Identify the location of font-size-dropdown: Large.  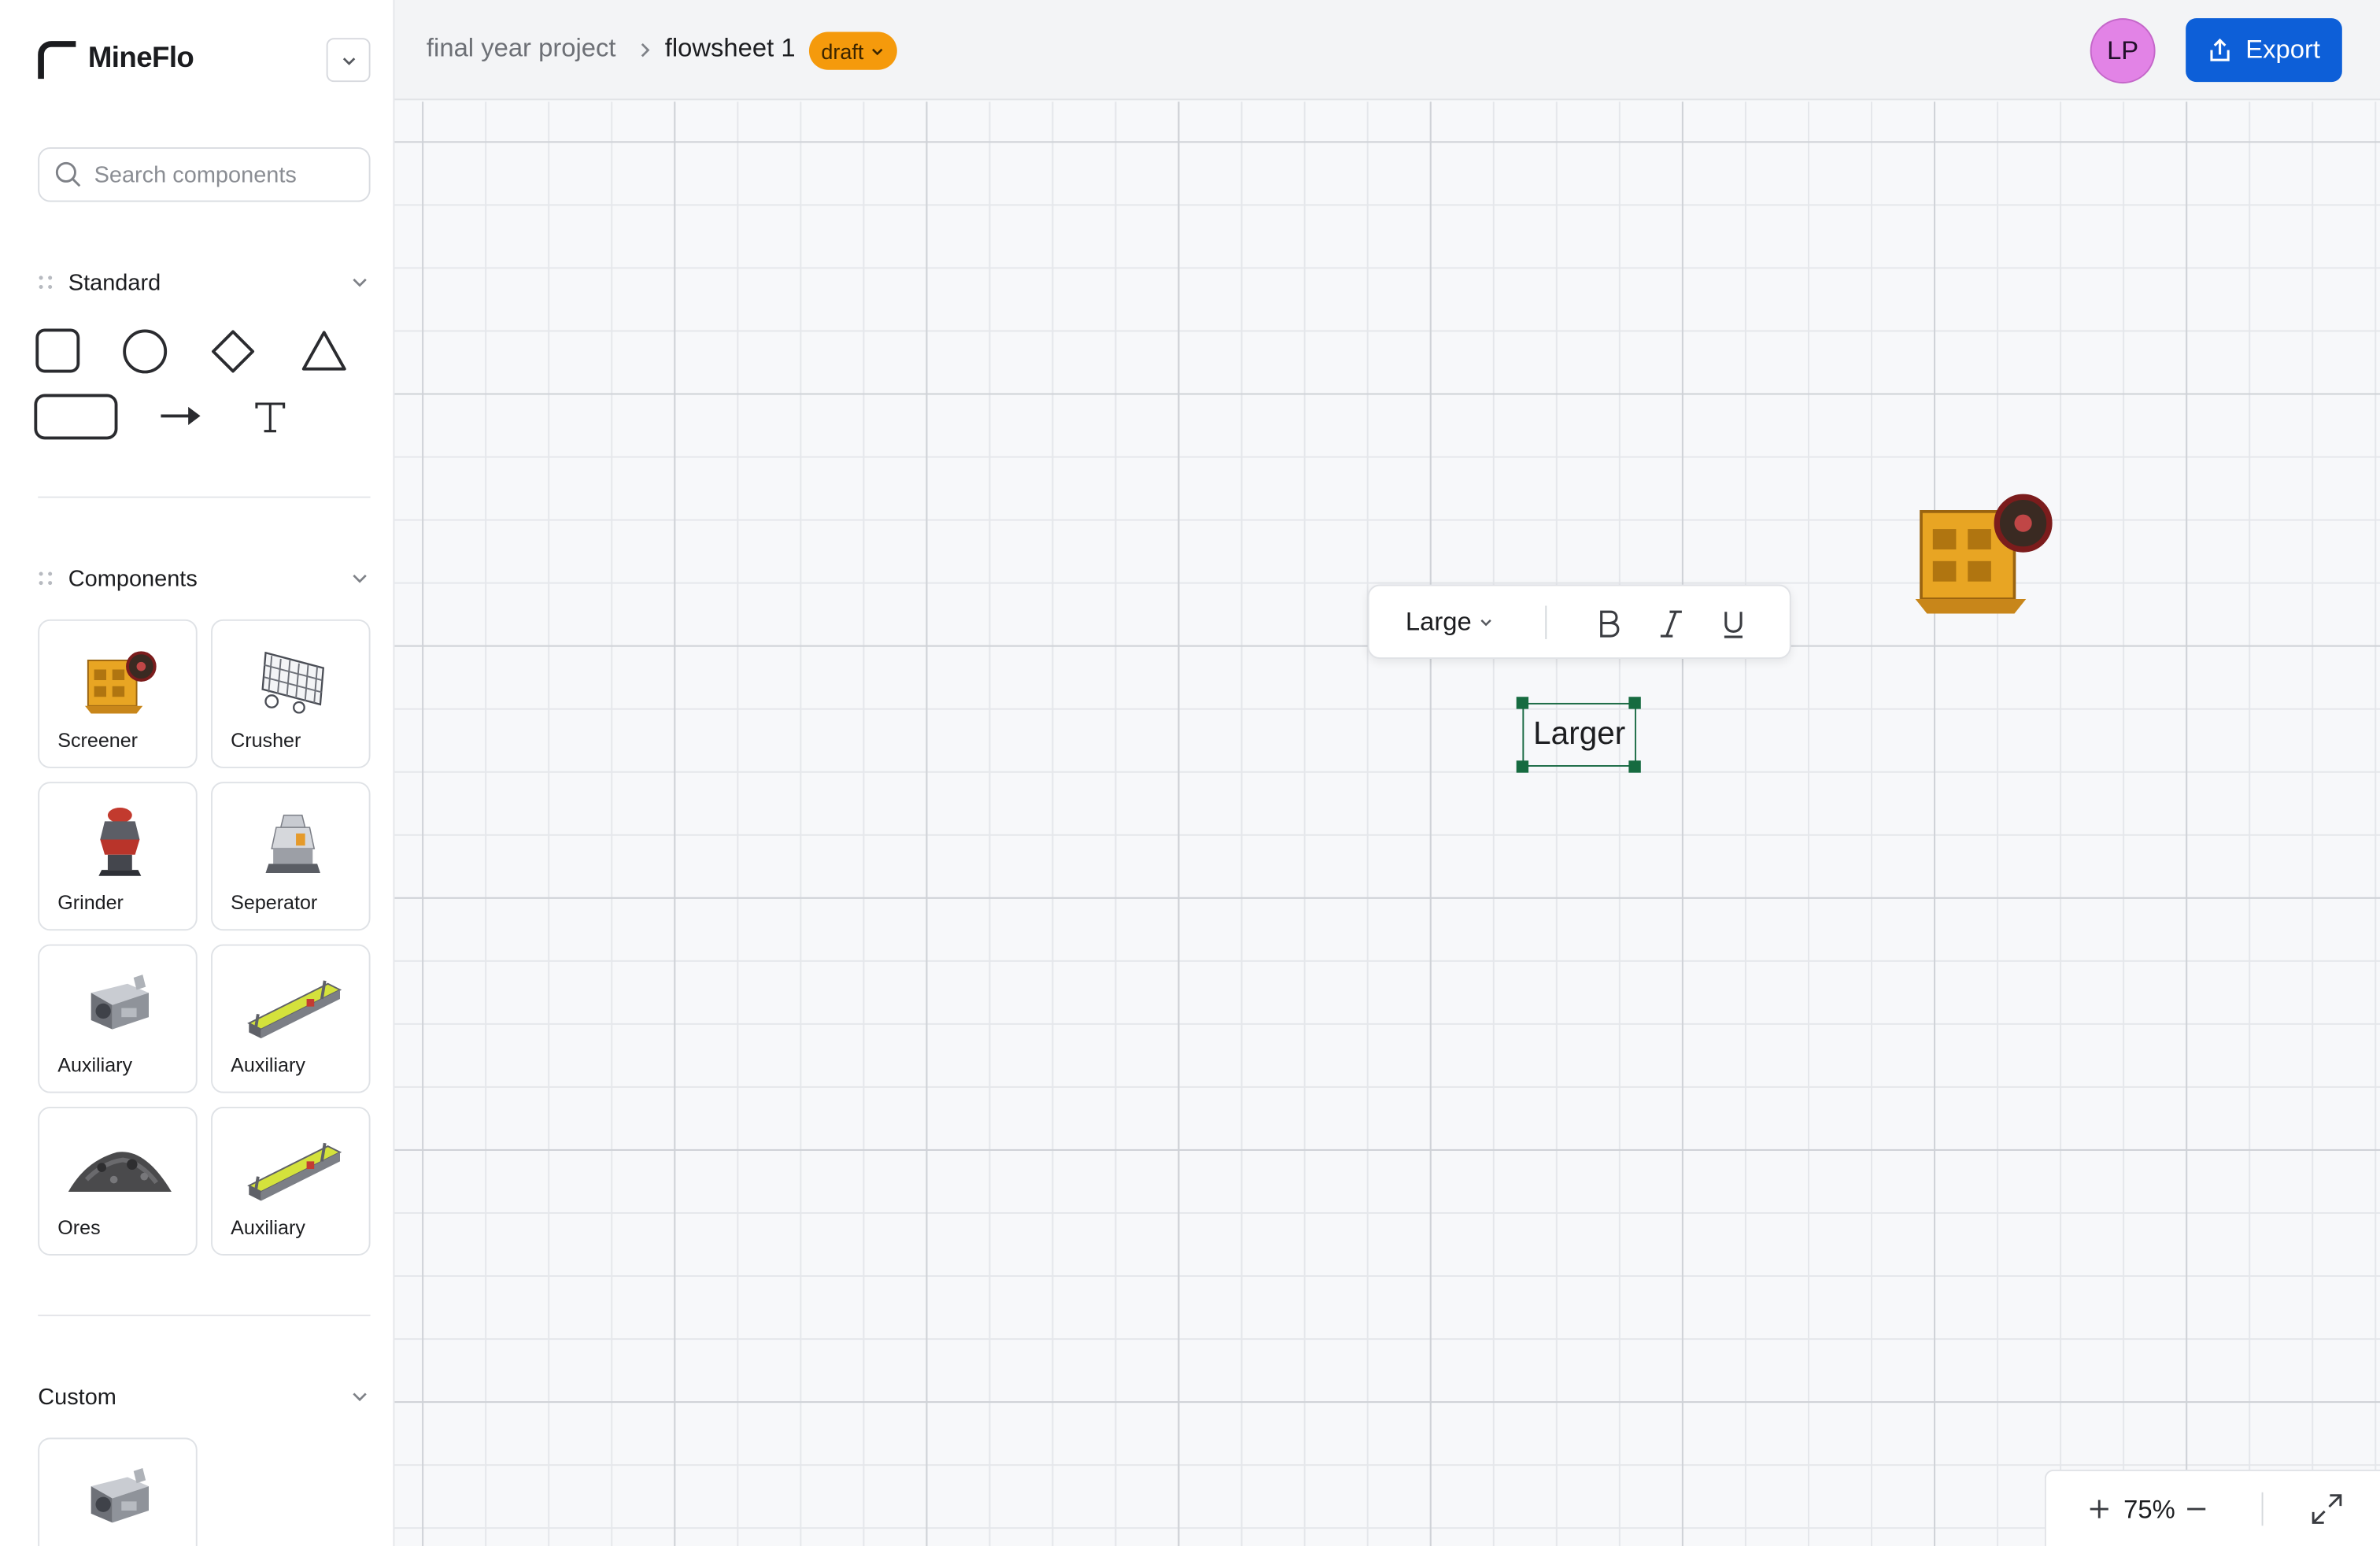
(1450, 622).